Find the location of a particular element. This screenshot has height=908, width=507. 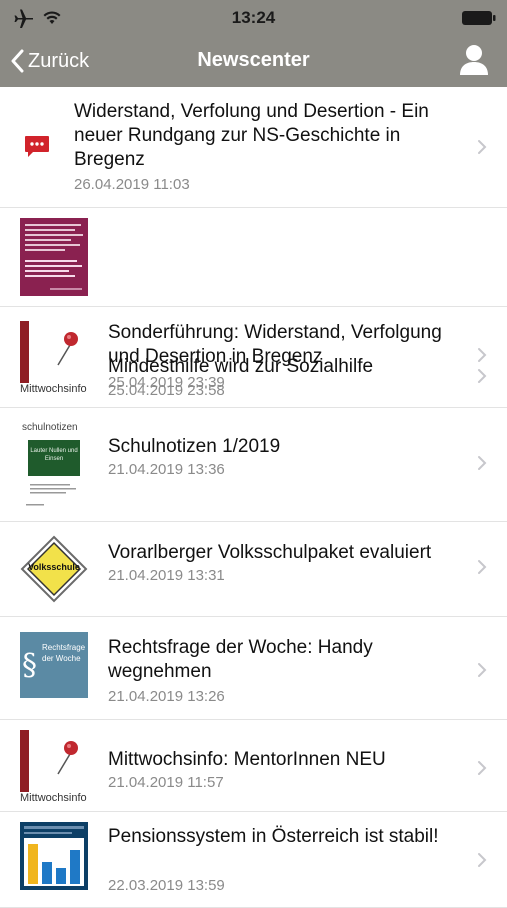

nav-bar: Zurück Newscenter is located at coordinates (253, 61).